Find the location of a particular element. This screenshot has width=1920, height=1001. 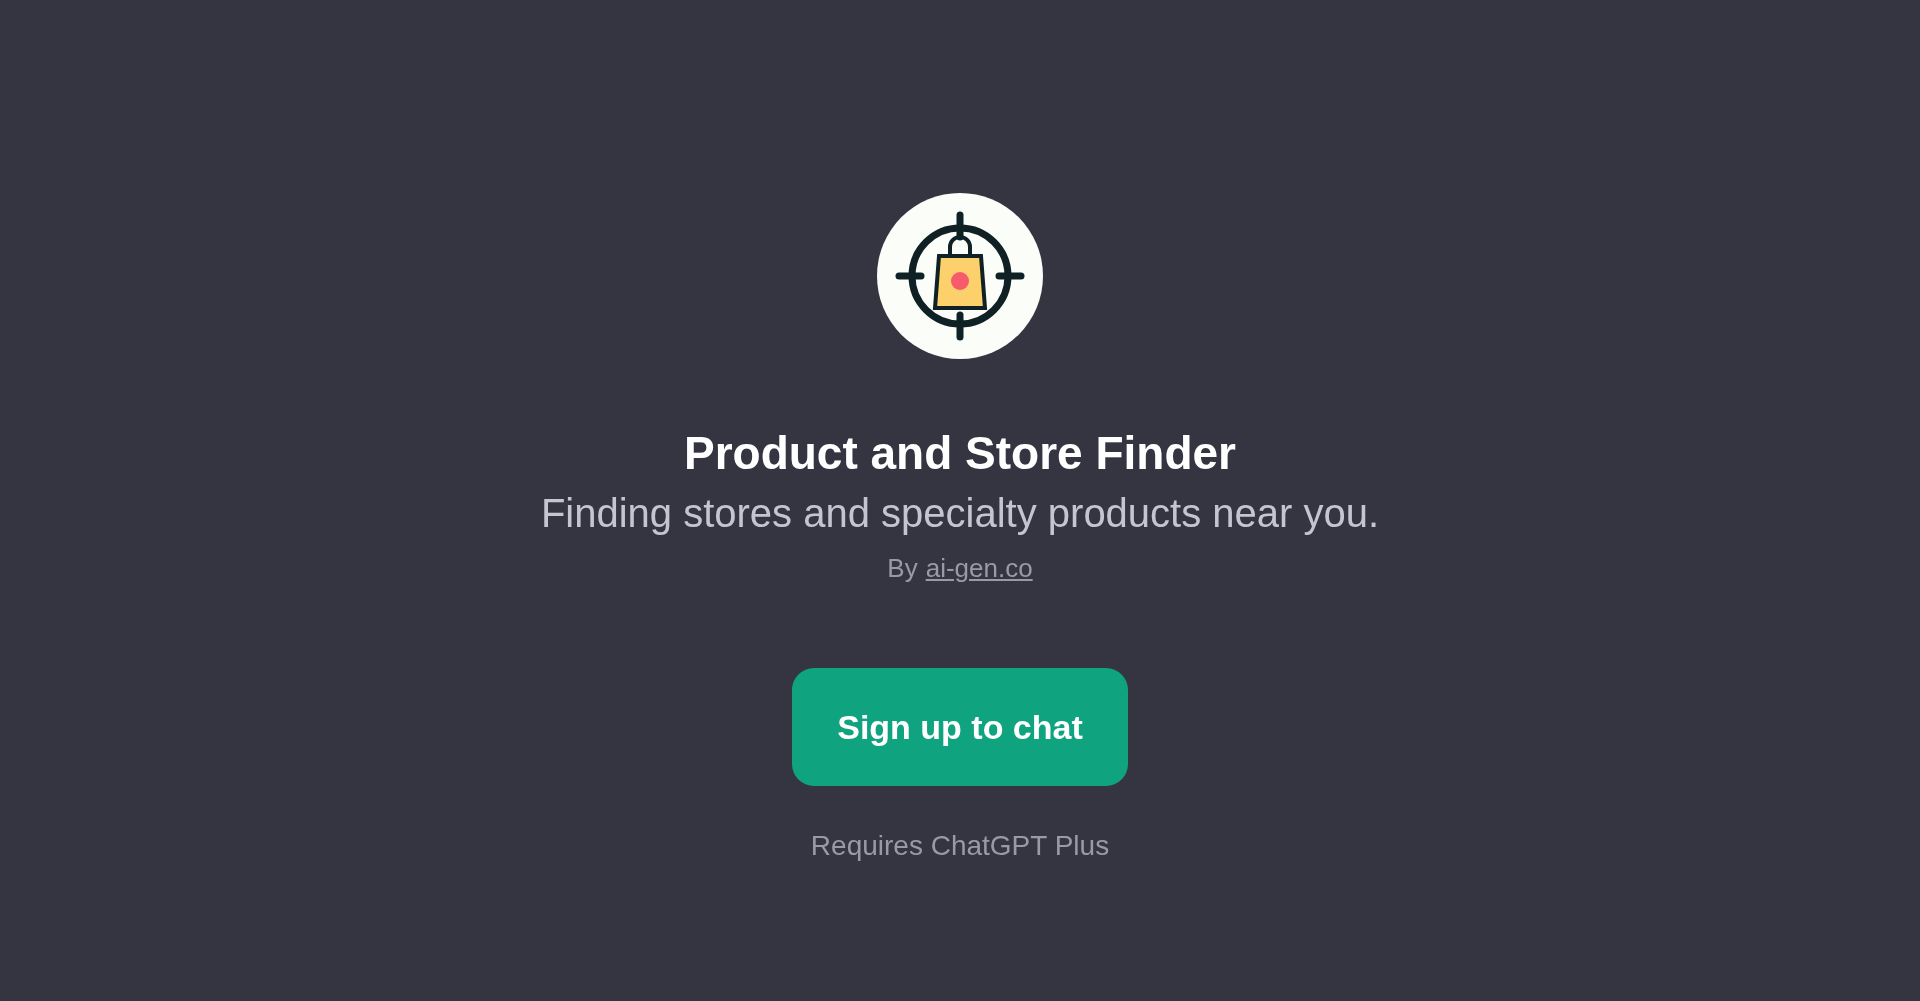

requirement-note: Requires ChatGPT Plus is located at coordinates (960, 846).